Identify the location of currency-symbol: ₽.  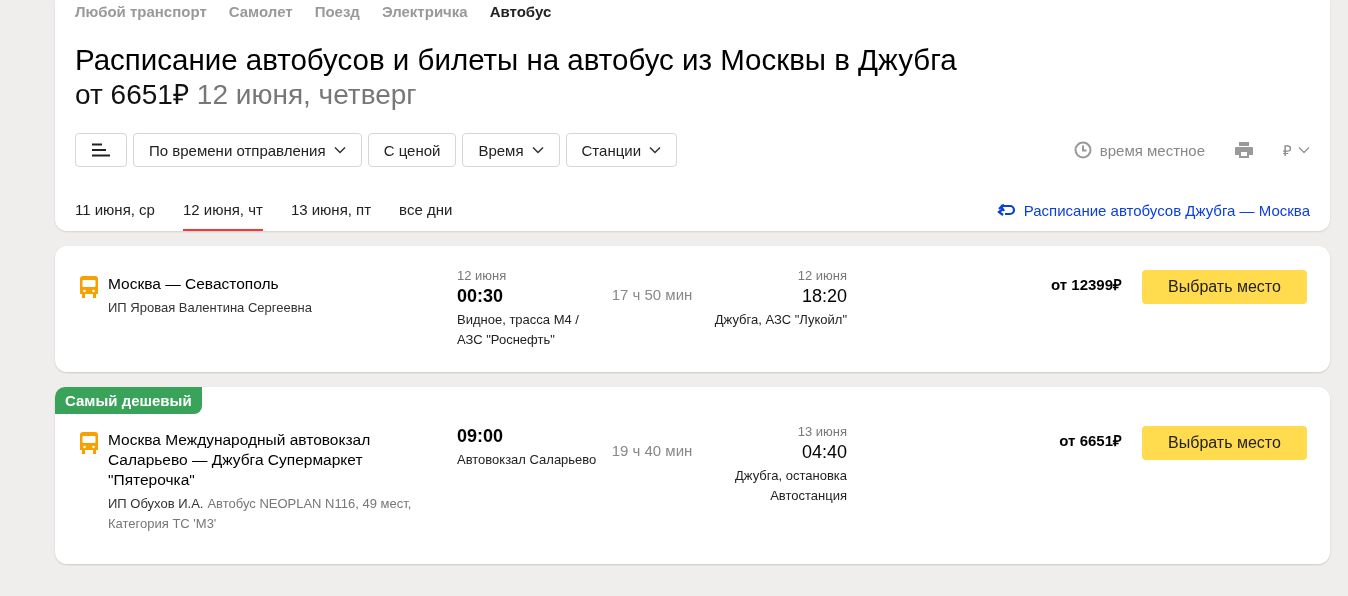
(1287, 150).